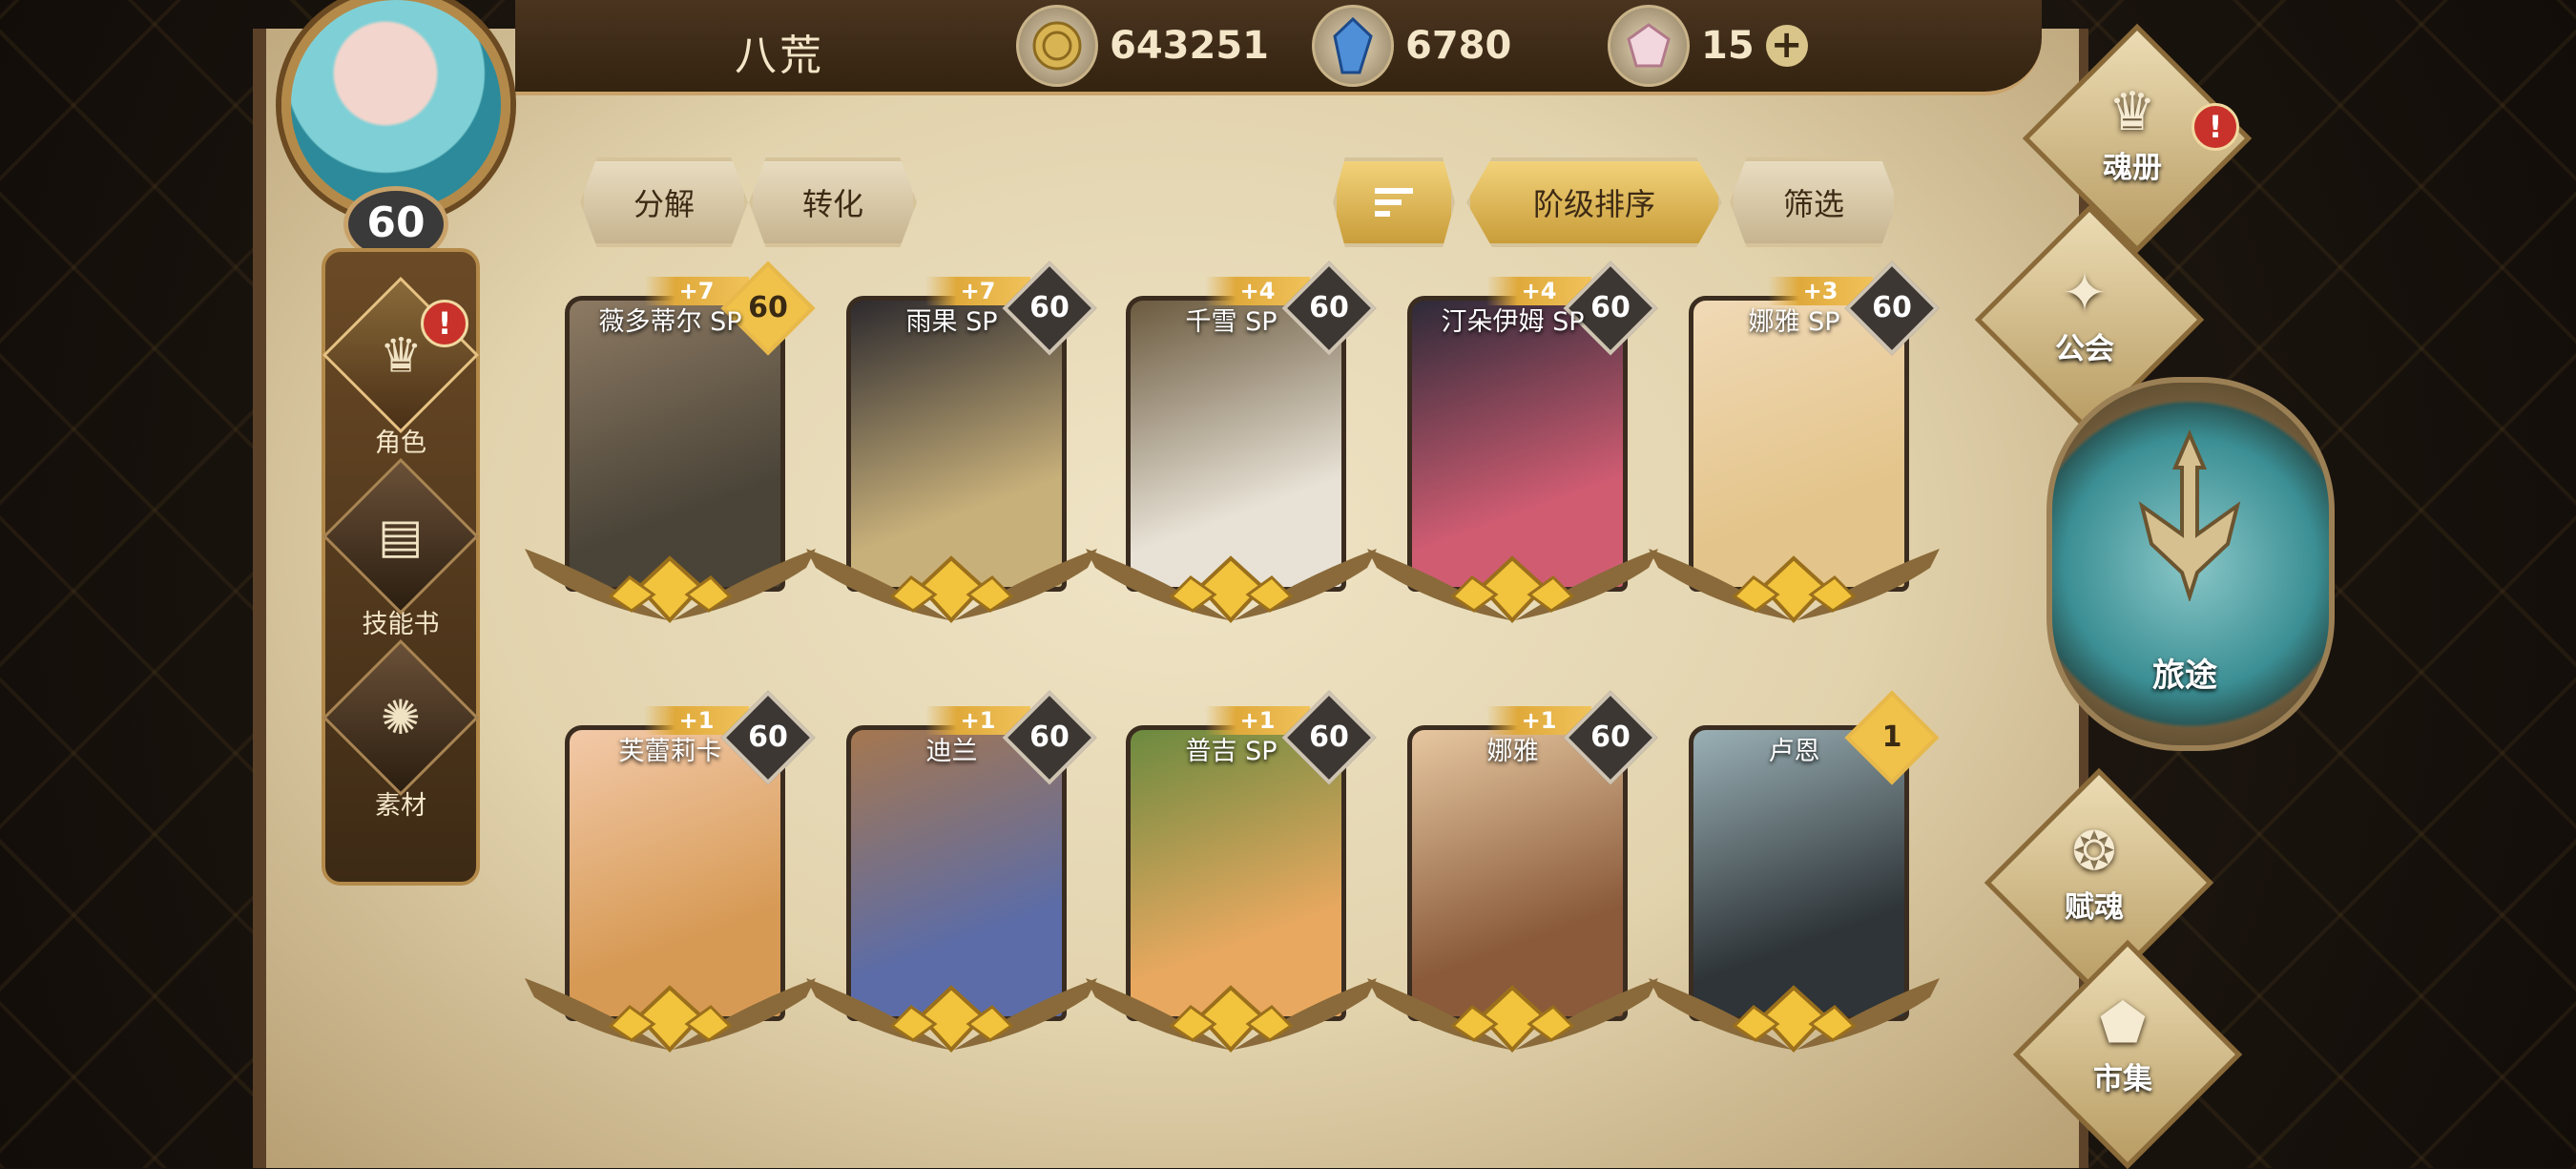 The image size is (2576, 1169). What do you see at coordinates (951, 751) in the screenshot?
I see `hero-name: 迪兰` at bounding box center [951, 751].